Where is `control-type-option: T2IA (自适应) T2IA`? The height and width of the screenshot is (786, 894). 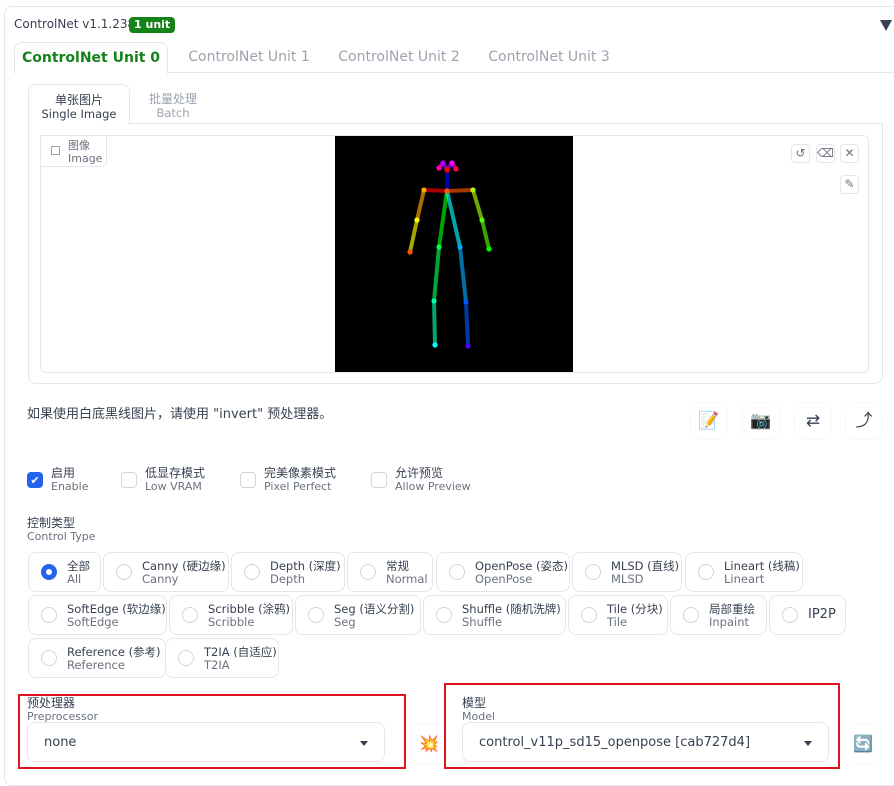 control-type-option: T2IA (自适应) T2IA is located at coordinates (222, 658).